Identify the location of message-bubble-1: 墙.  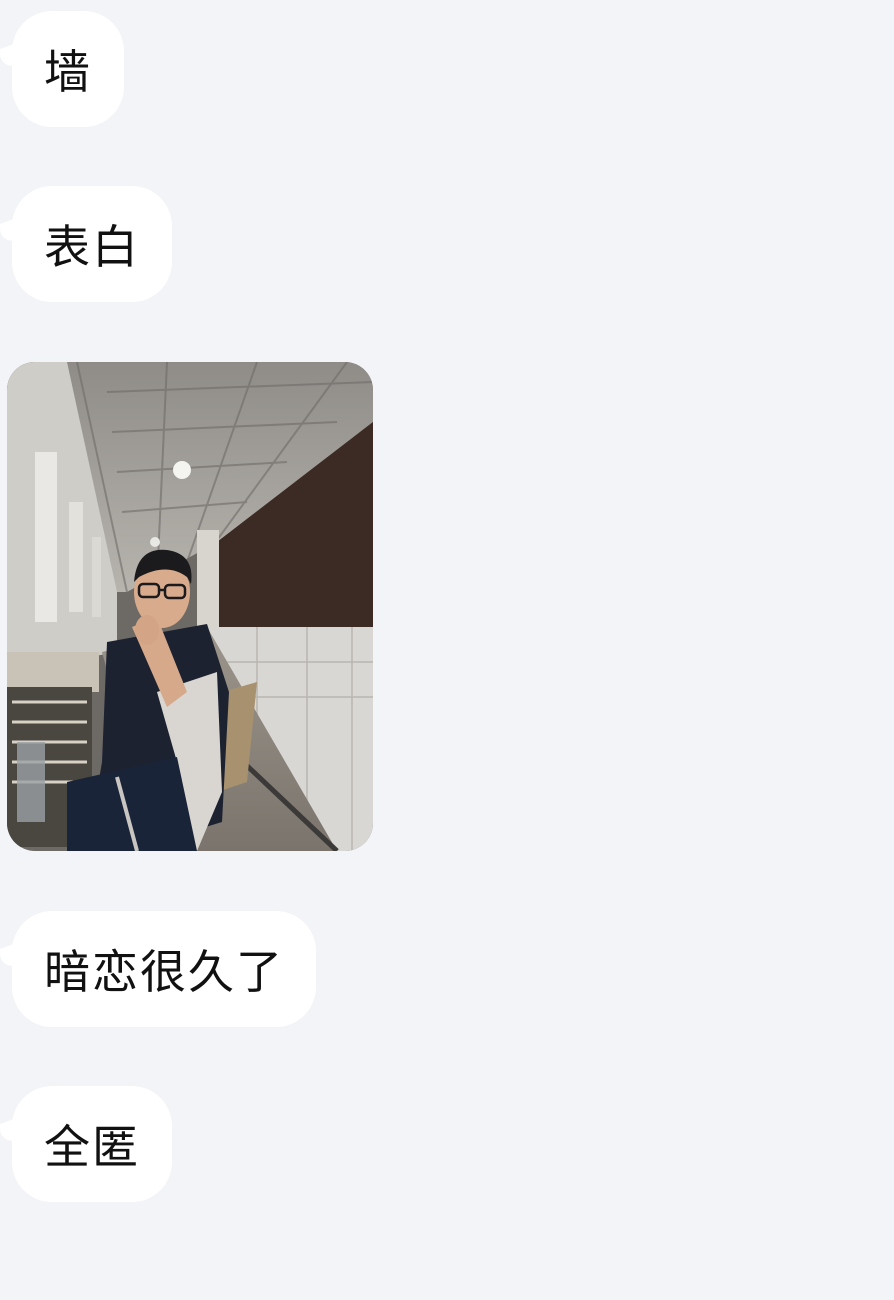
(62, 69).